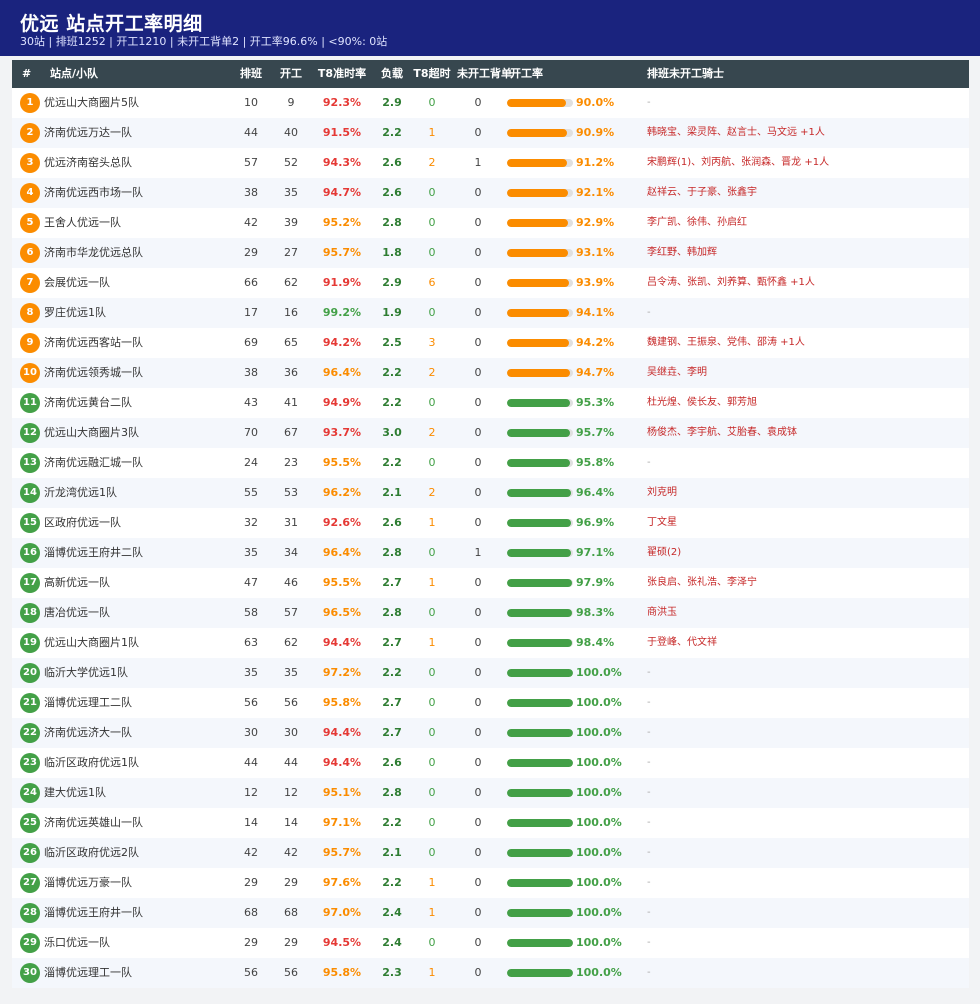 This screenshot has height=1004, width=980. Describe the element at coordinates (490, 493) in the screenshot. I see `table-row: 14 沂龙湾优远1队 55 53 96.2% 2.1 2 0 96.4% 刘克明` at that location.